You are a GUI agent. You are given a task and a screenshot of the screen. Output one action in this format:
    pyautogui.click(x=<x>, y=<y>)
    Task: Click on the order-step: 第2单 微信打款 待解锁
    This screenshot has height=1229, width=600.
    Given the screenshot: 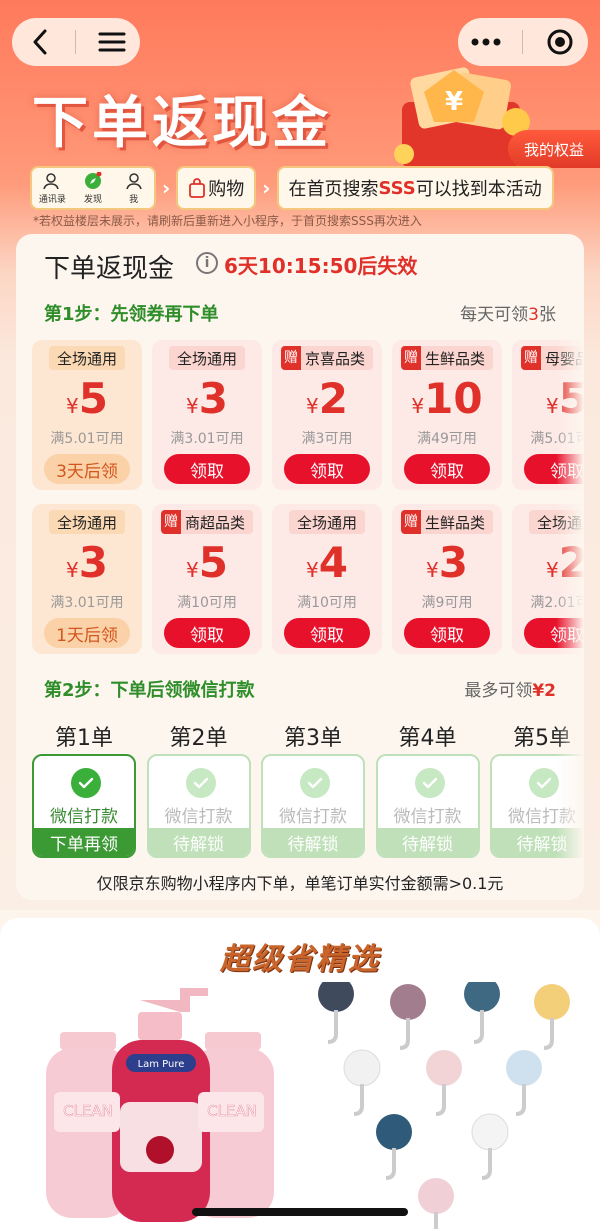 What is the action you would take?
    pyautogui.click(x=198, y=789)
    